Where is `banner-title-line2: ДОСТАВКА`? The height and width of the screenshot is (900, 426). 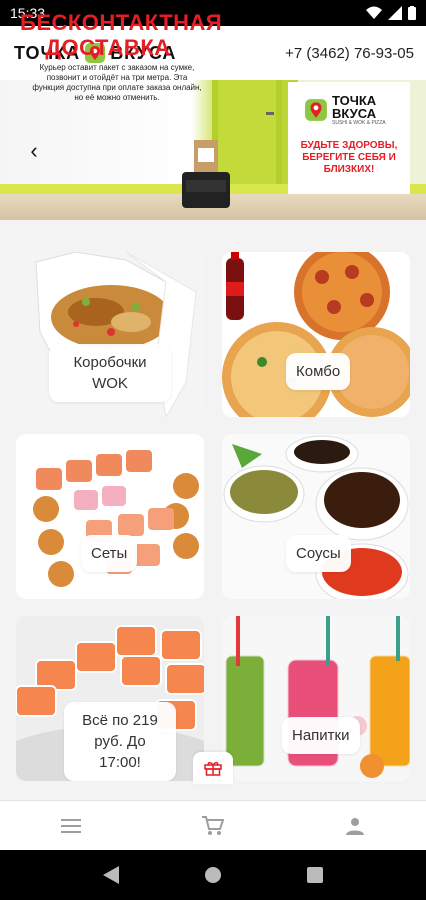
banner-title-line2: ДОСТАВКА is located at coordinates (108, 47).